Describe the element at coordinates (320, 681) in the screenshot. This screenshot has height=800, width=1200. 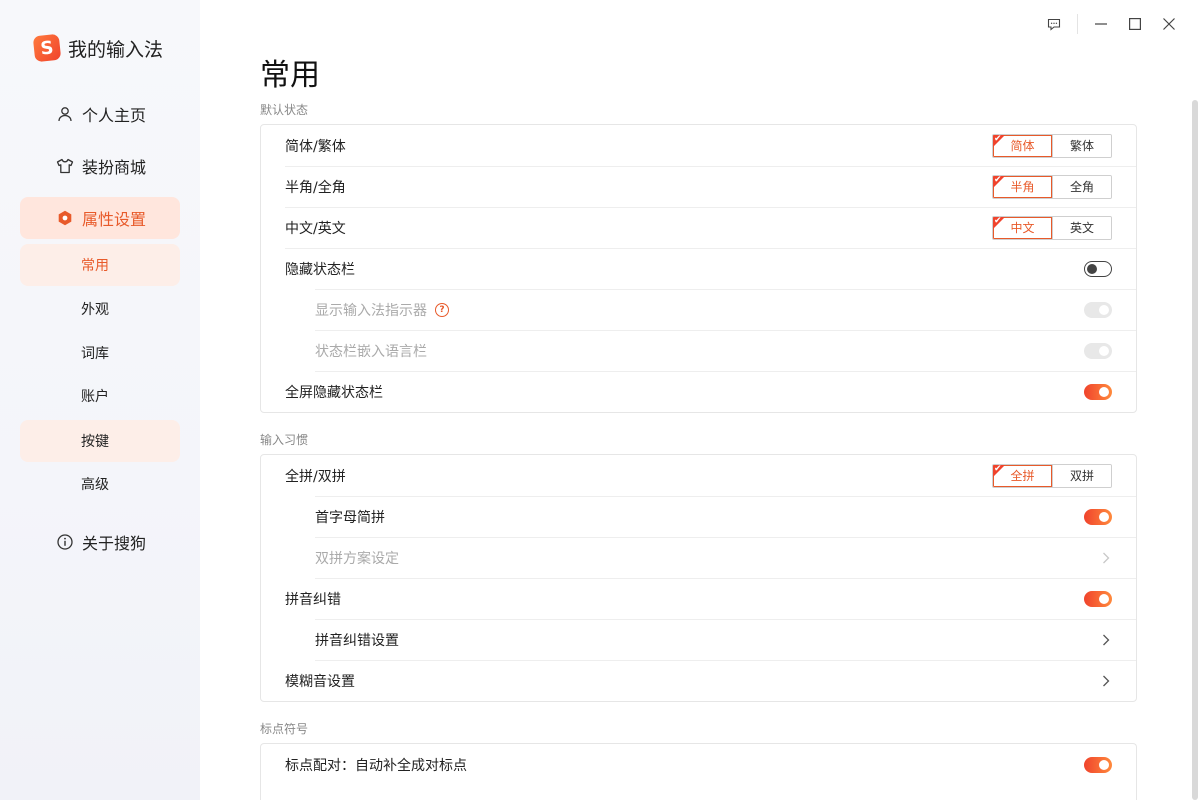
I see `row-label: 模糊音设置` at that location.